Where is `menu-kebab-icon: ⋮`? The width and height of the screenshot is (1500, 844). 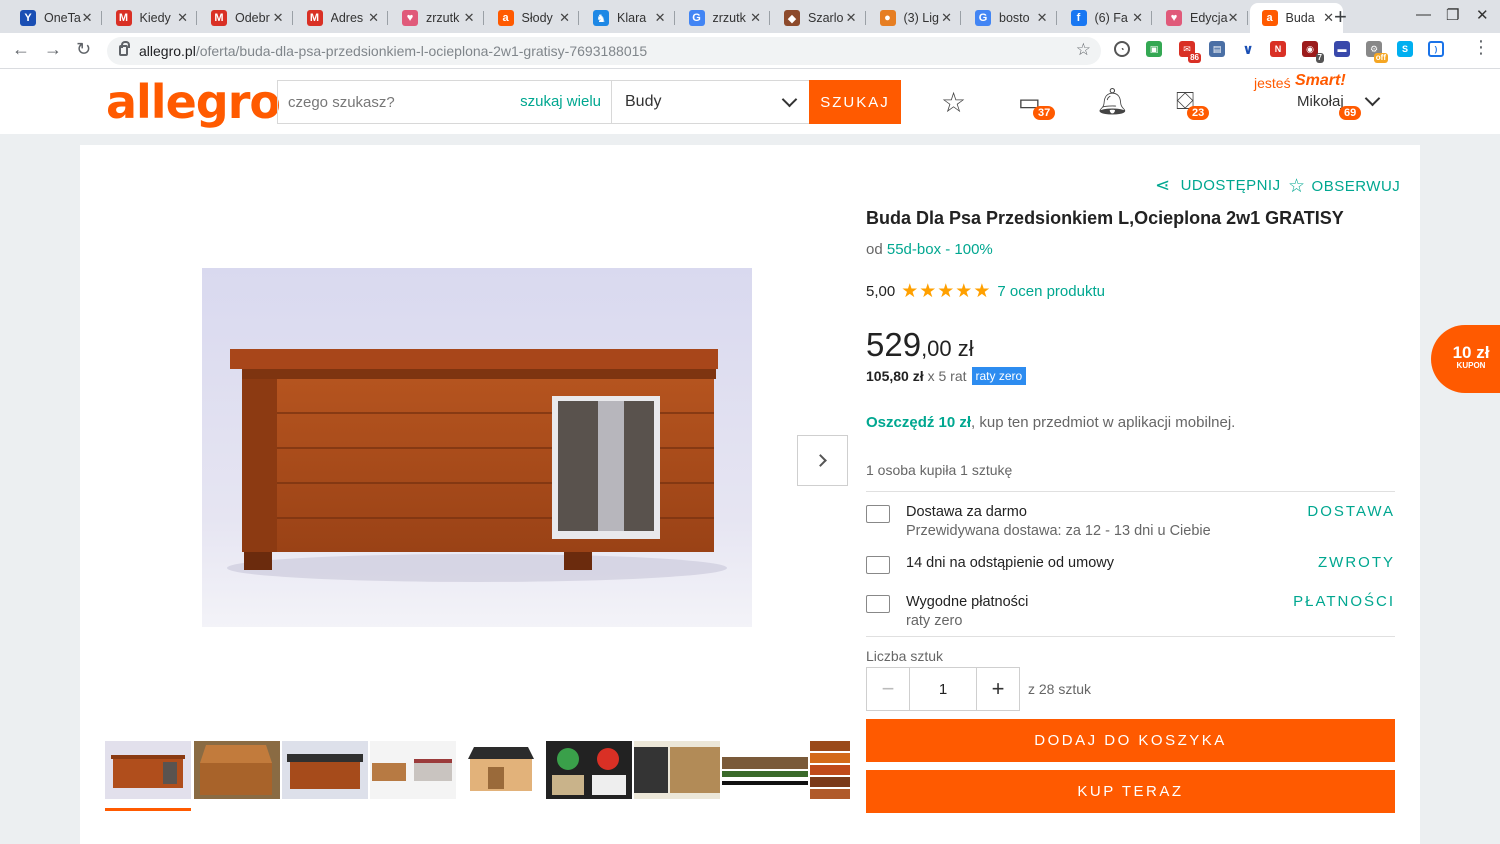 menu-kebab-icon: ⋮ is located at coordinates (1481, 47).